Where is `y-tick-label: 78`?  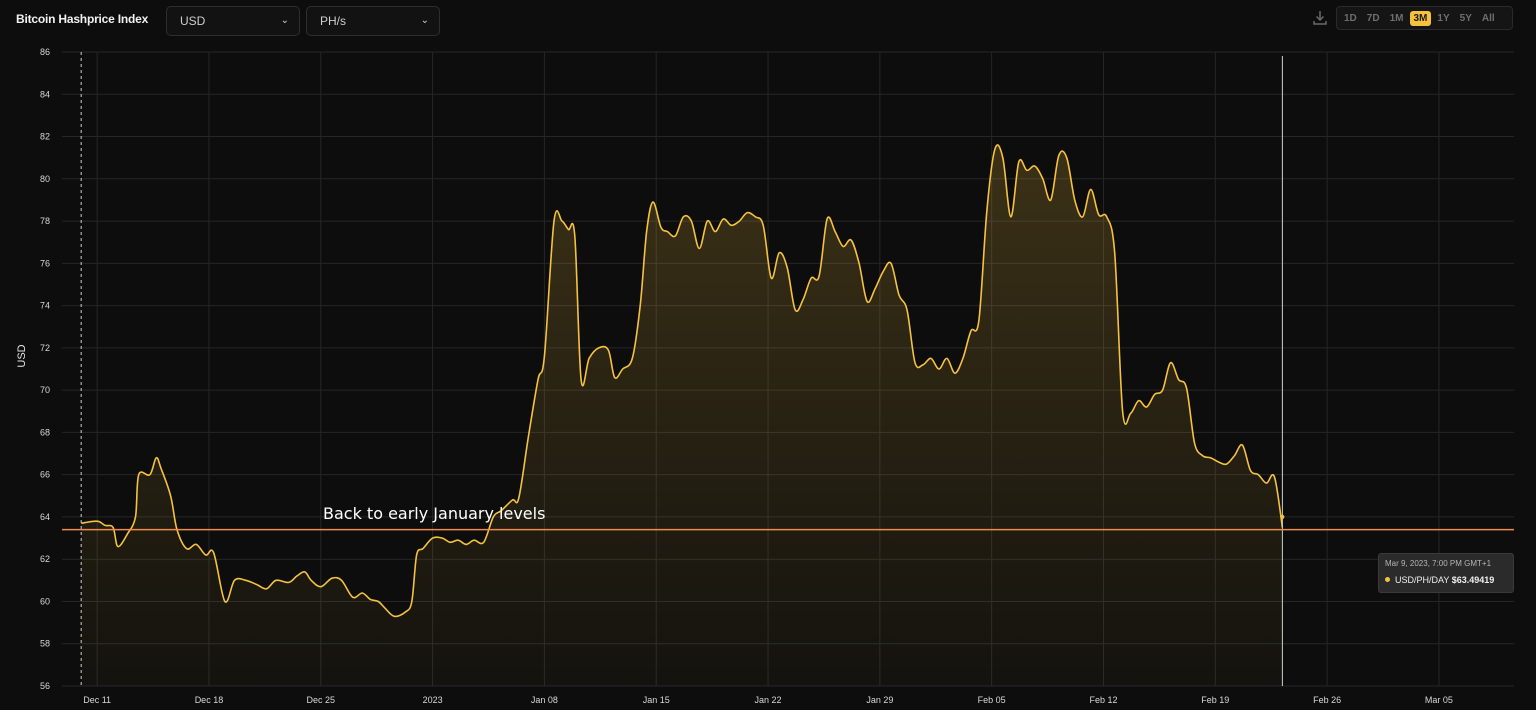
y-tick-label: 78 is located at coordinates (45, 221).